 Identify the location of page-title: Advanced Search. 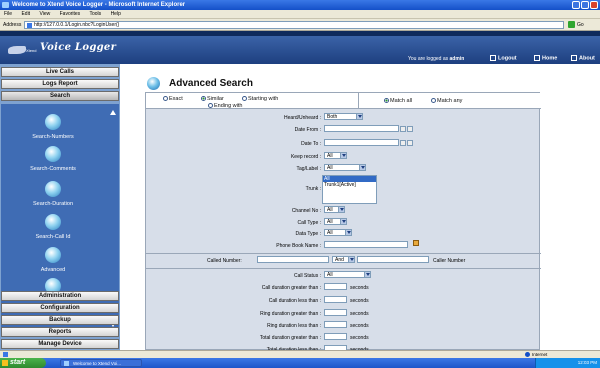
(211, 83).